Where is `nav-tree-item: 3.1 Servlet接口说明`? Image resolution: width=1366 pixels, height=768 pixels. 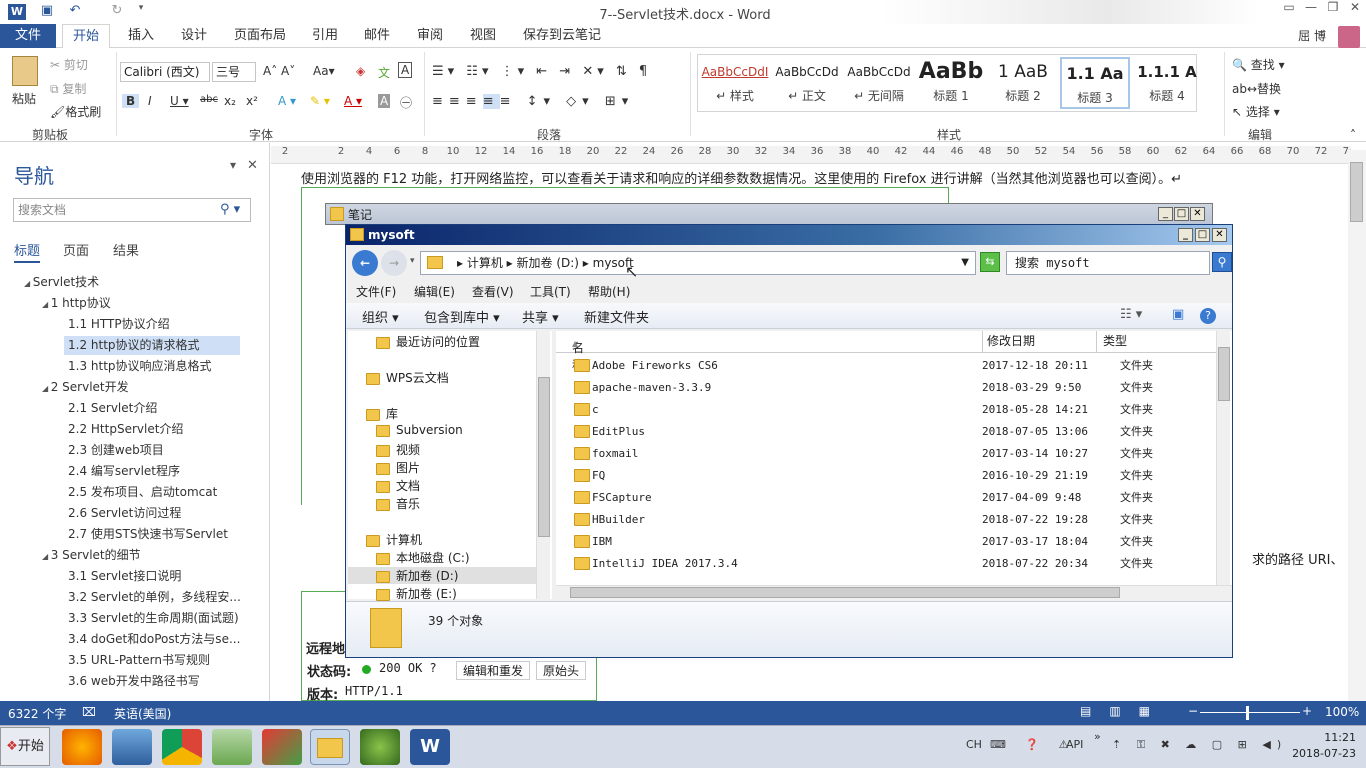
nav-tree-item: 3.1 Servlet接口说明 is located at coordinates (122, 576).